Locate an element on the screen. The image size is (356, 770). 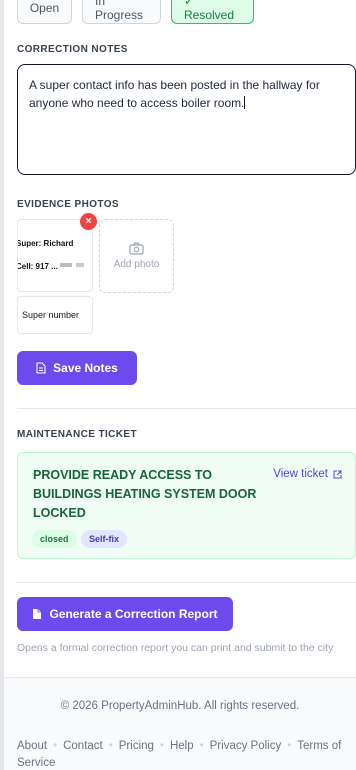
text-caret is located at coordinates (245, 102).